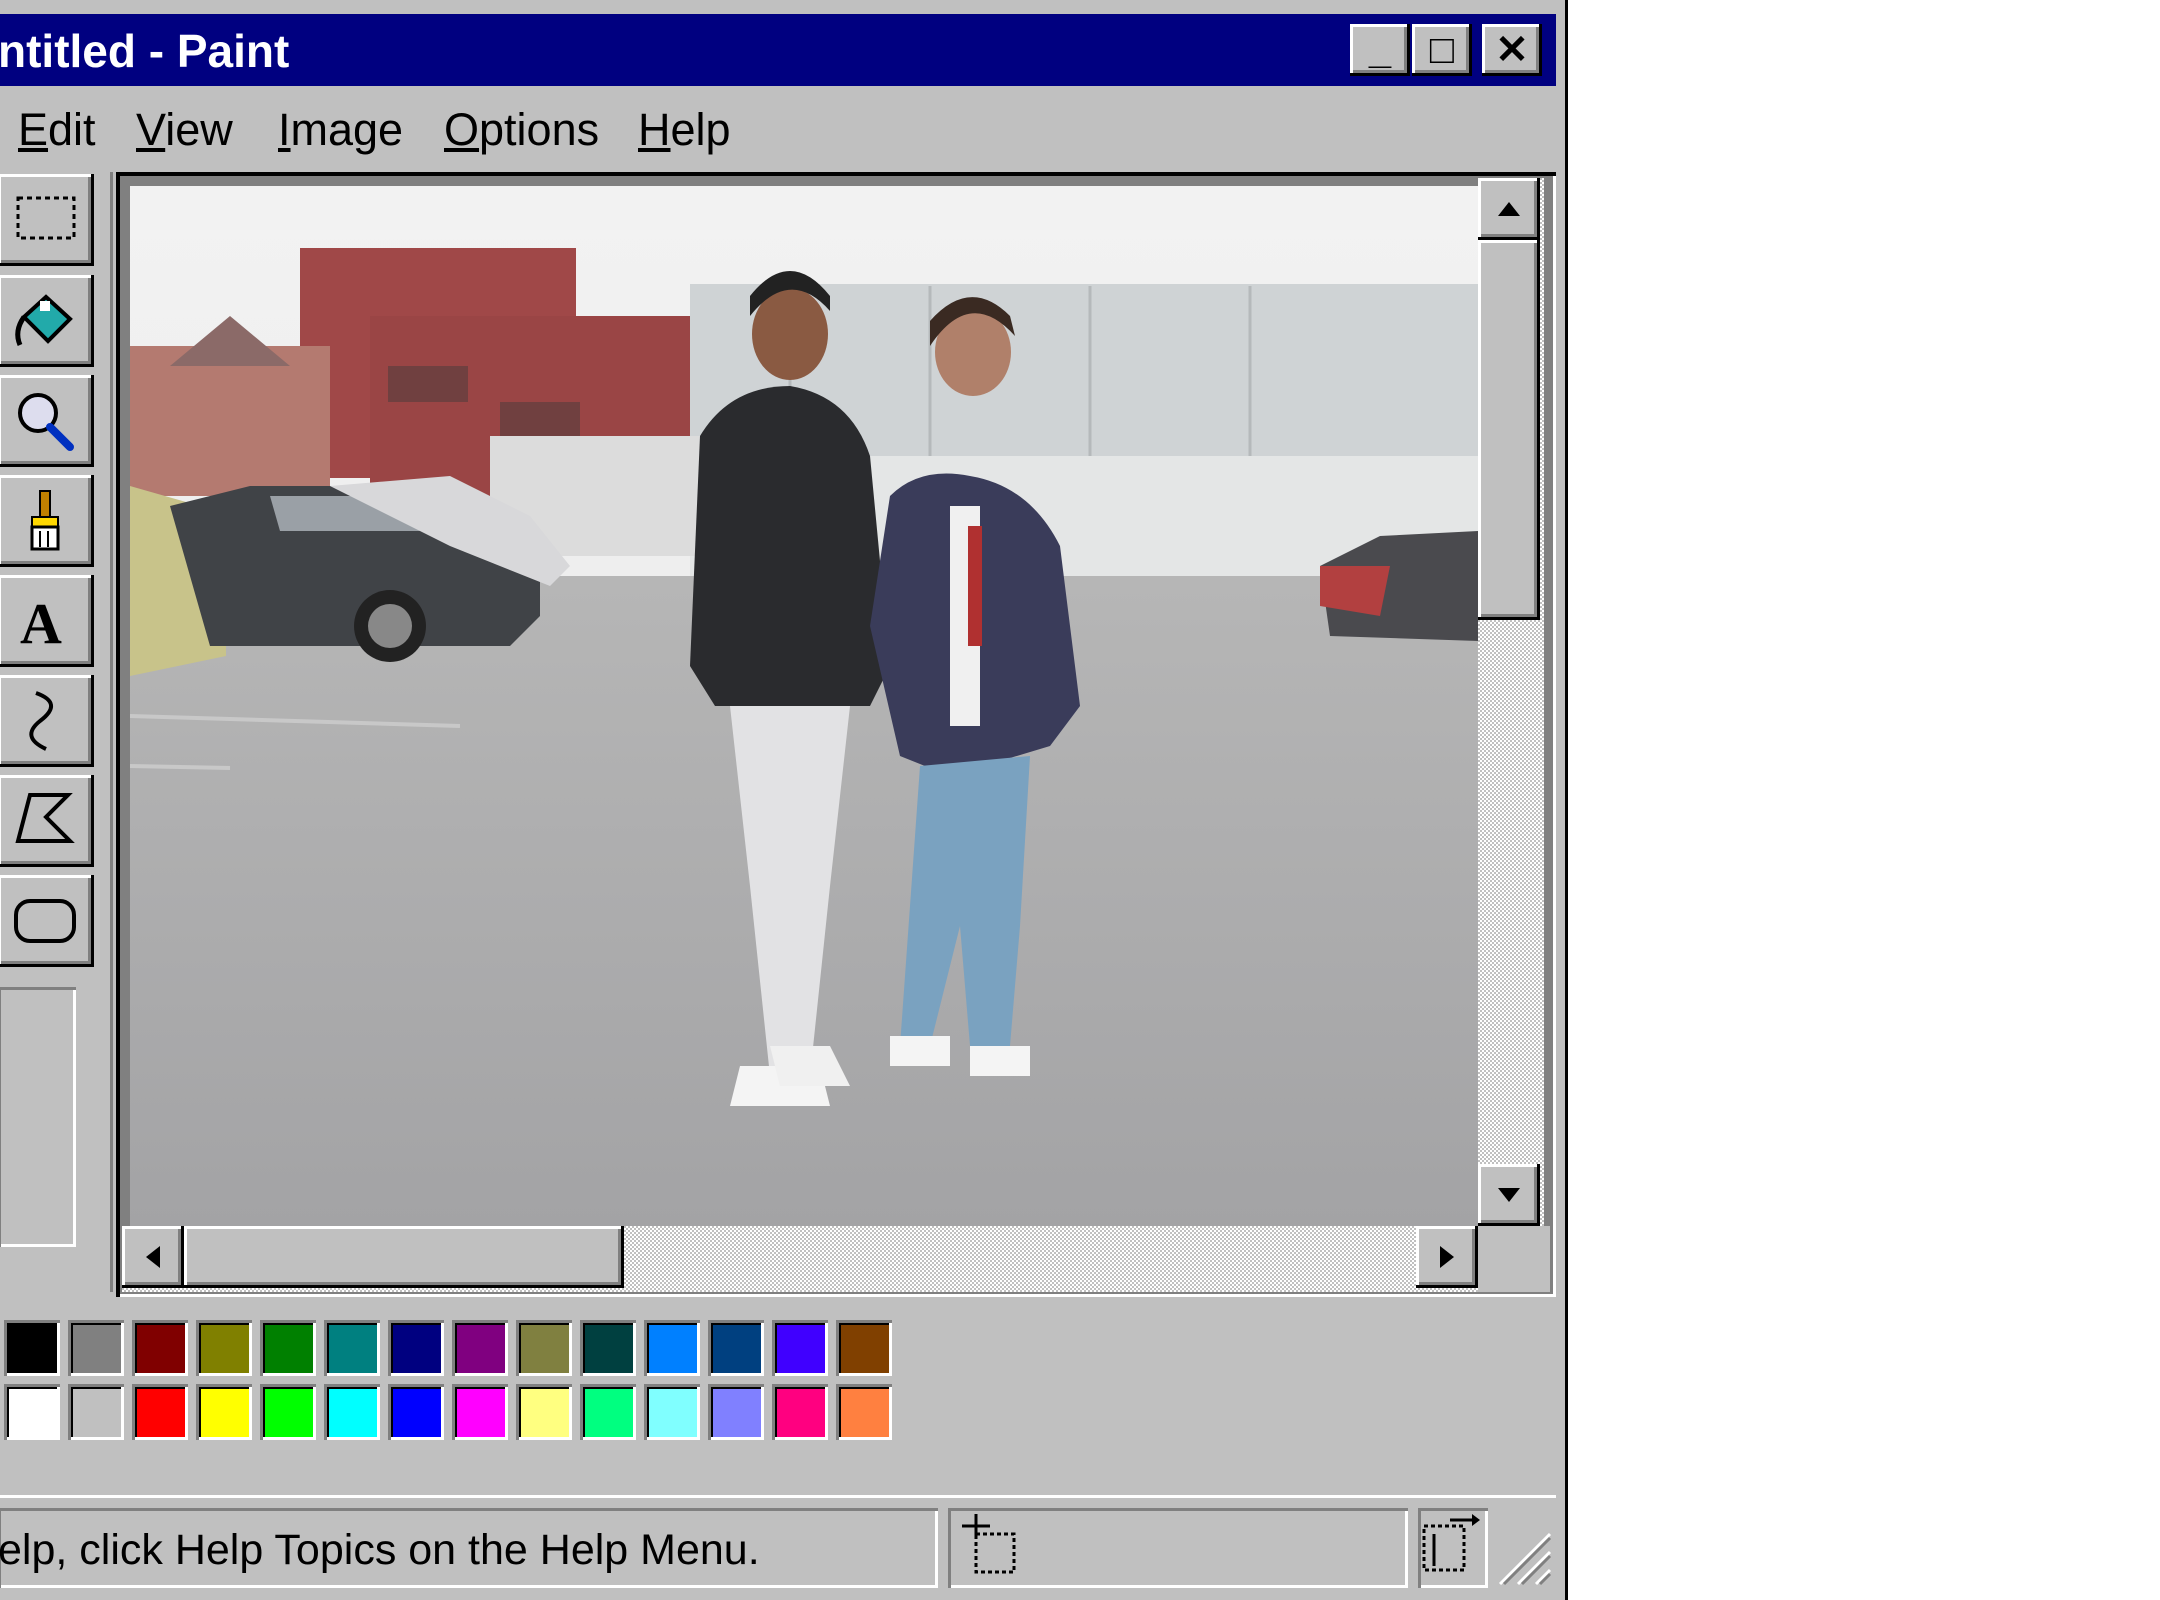 This screenshot has width=2160, height=1600. I want to click on magnifier-tool, so click(47, 421).